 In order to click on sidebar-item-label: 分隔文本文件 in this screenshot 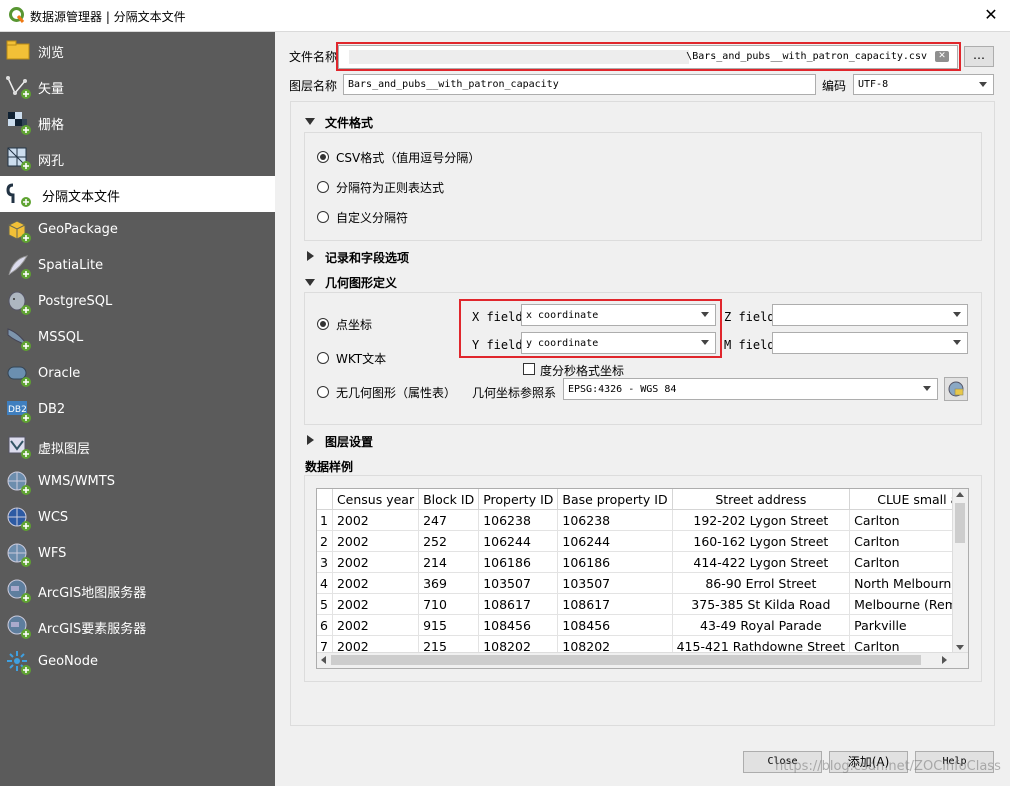, I will do `click(81, 197)`.